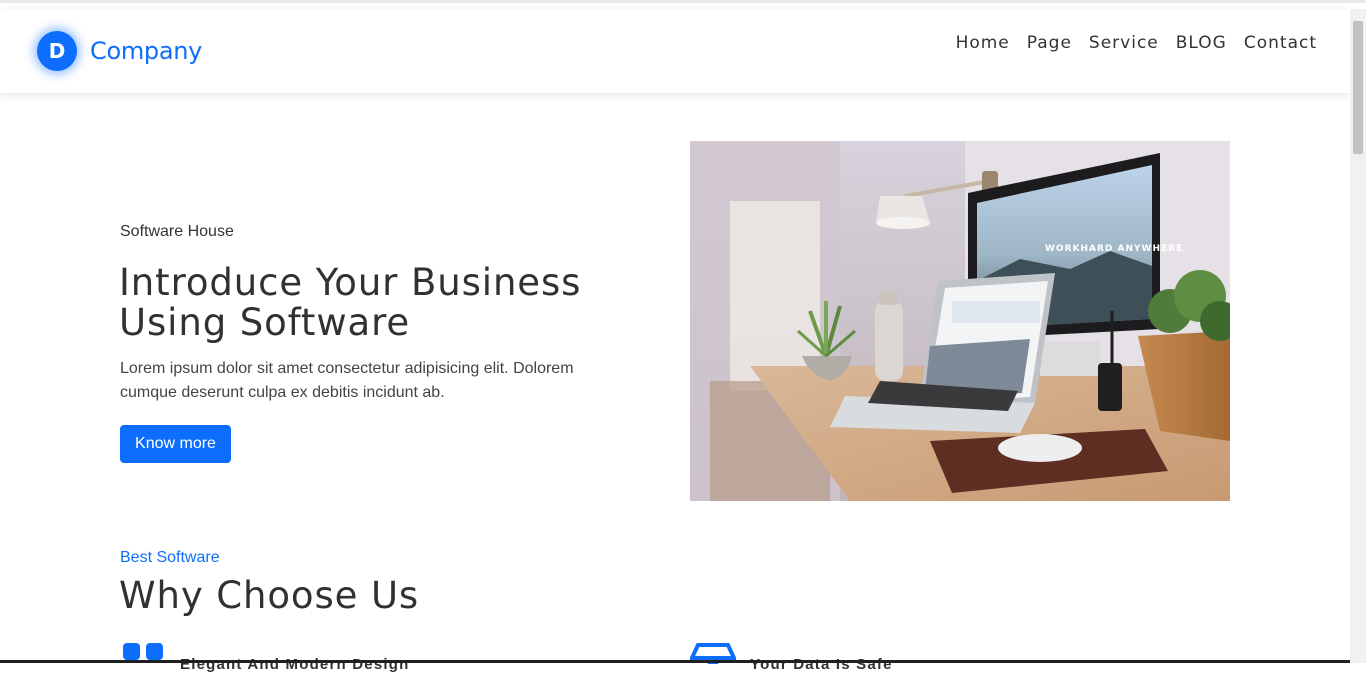  I want to click on navbar: D Company Home Page Service BLOG Contact, so click(675, 51).